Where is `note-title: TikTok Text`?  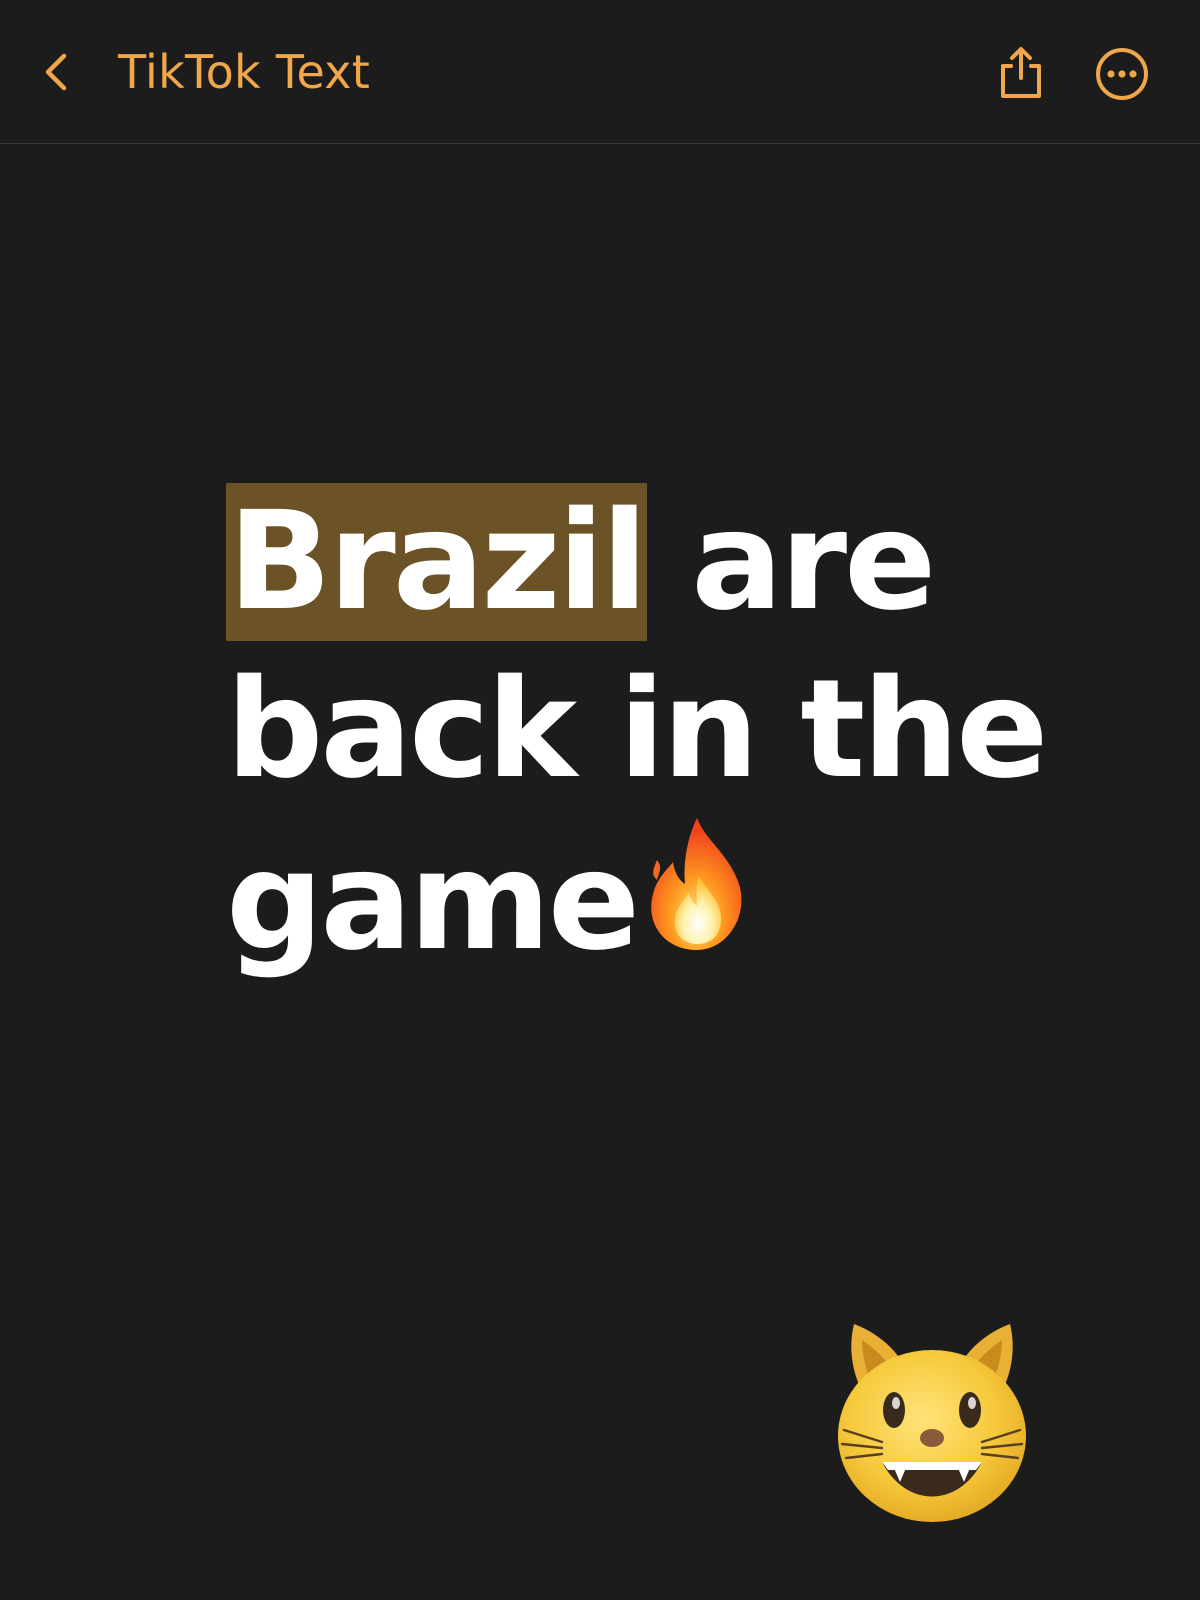
note-title: TikTok Text is located at coordinates (244, 72).